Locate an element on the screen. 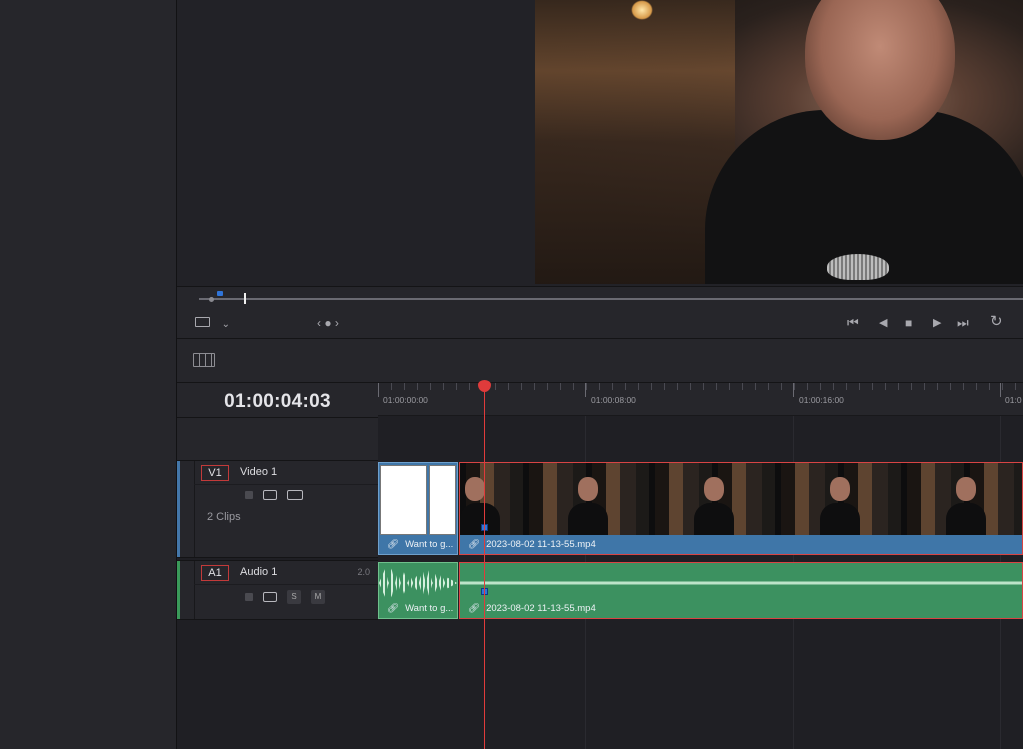 The height and width of the screenshot is (749, 1023). timecode-display: 01:00:04:03 is located at coordinates (277, 402).